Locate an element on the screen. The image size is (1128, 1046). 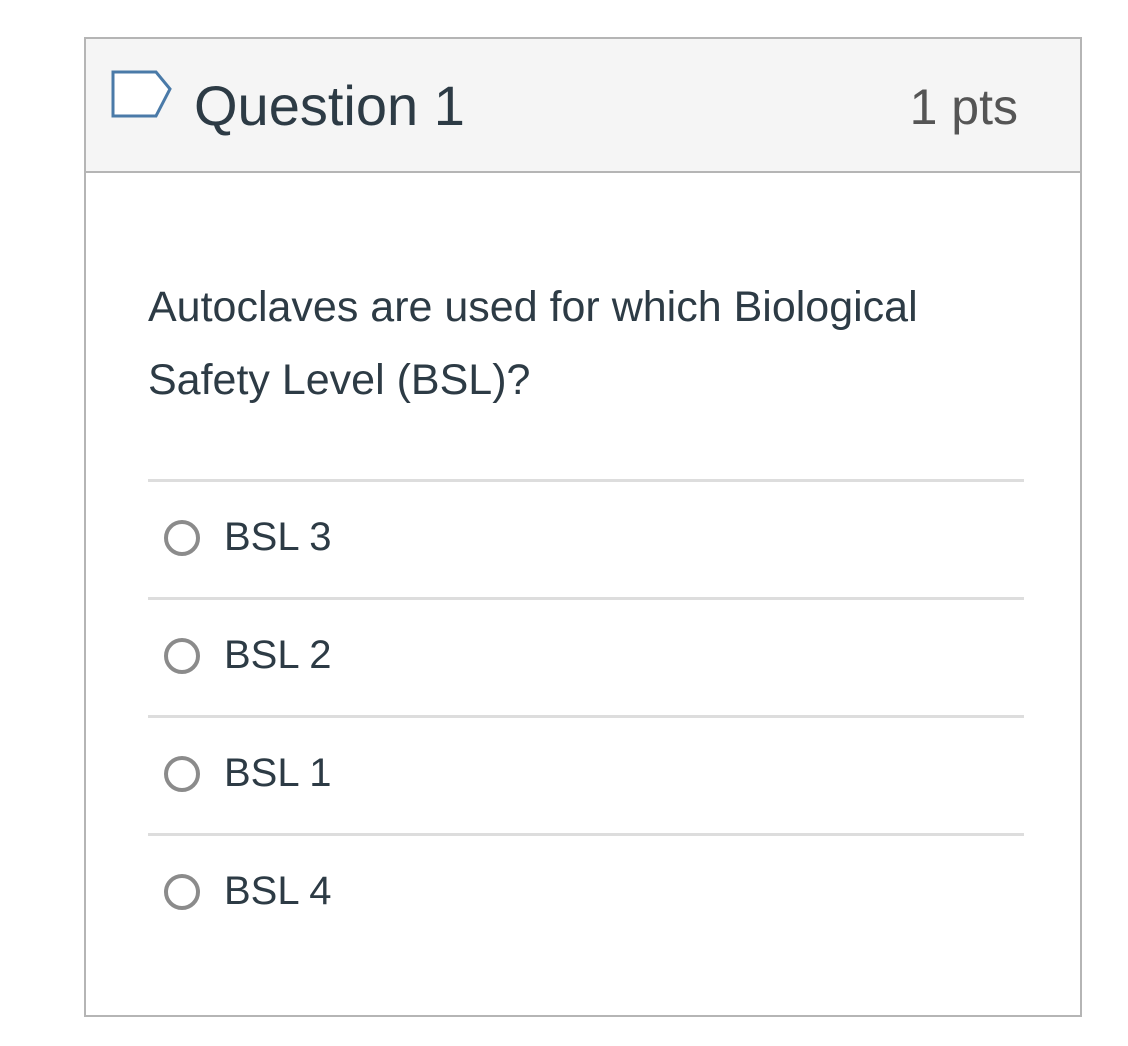
question-points: 1 pts is located at coordinates (963, 107).